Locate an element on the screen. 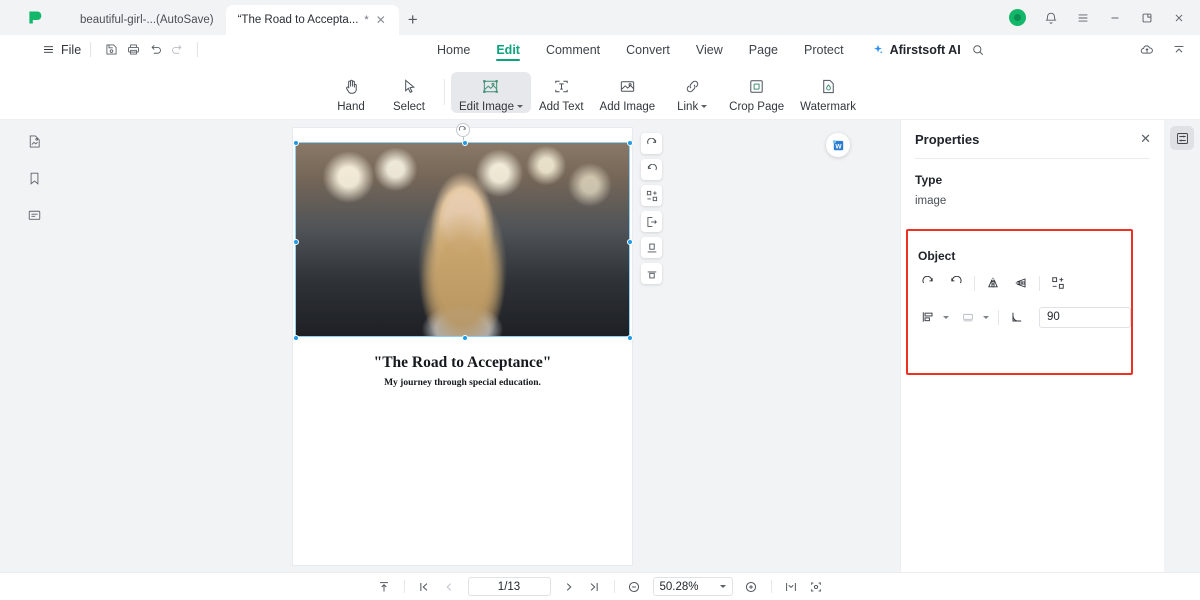  zoom-out-icon is located at coordinates (634, 587).